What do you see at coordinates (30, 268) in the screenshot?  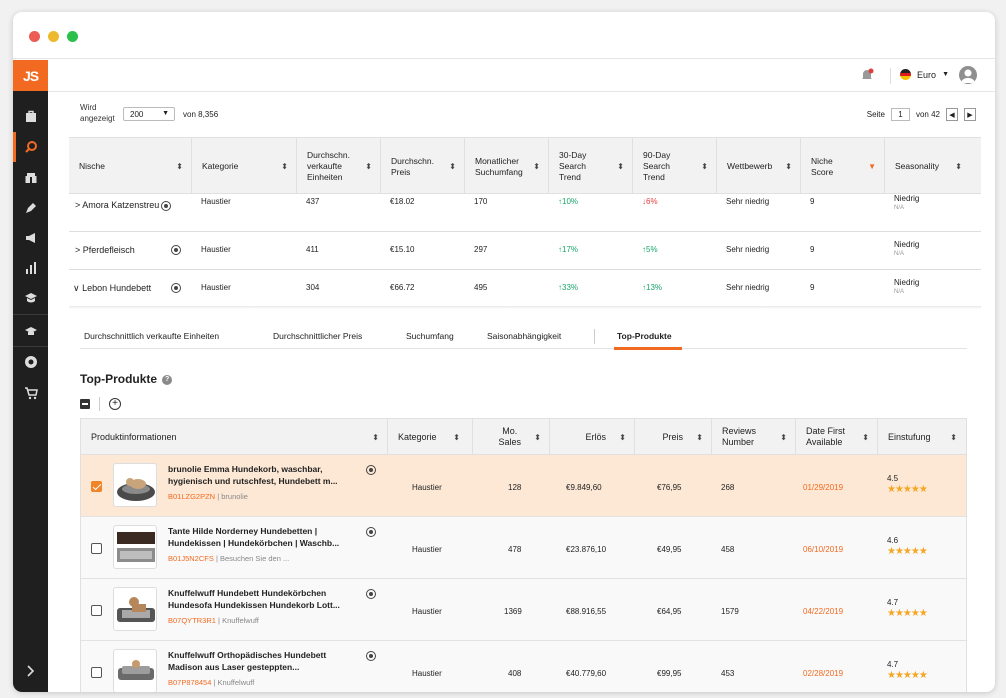 I see `bar-chart-icon` at bounding box center [30, 268].